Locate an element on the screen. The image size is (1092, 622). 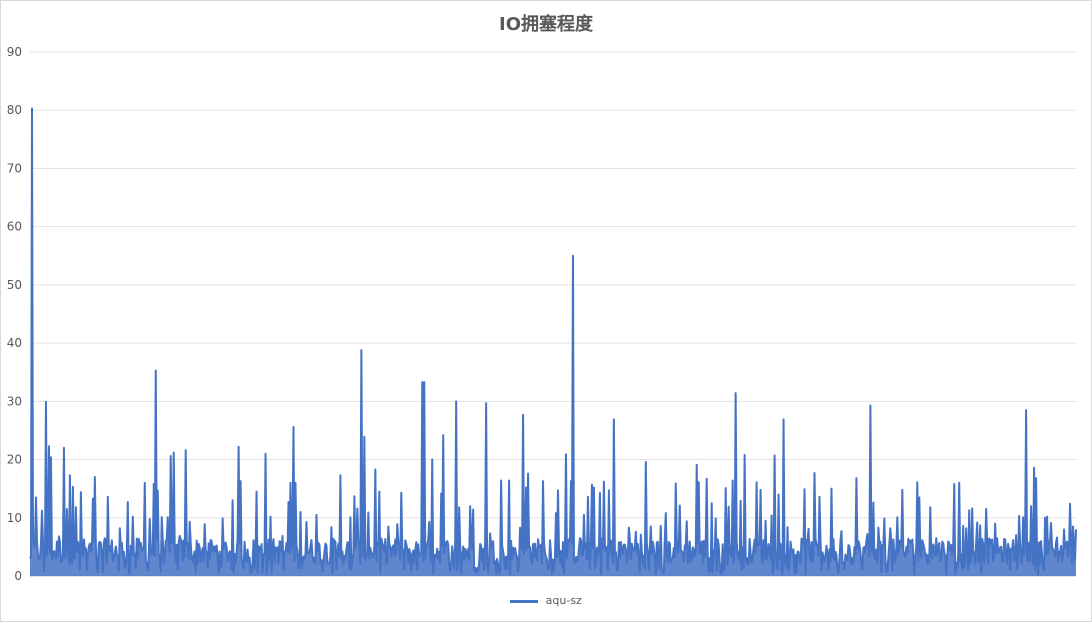
y-tick-label: 90 is located at coordinates (14, 52).